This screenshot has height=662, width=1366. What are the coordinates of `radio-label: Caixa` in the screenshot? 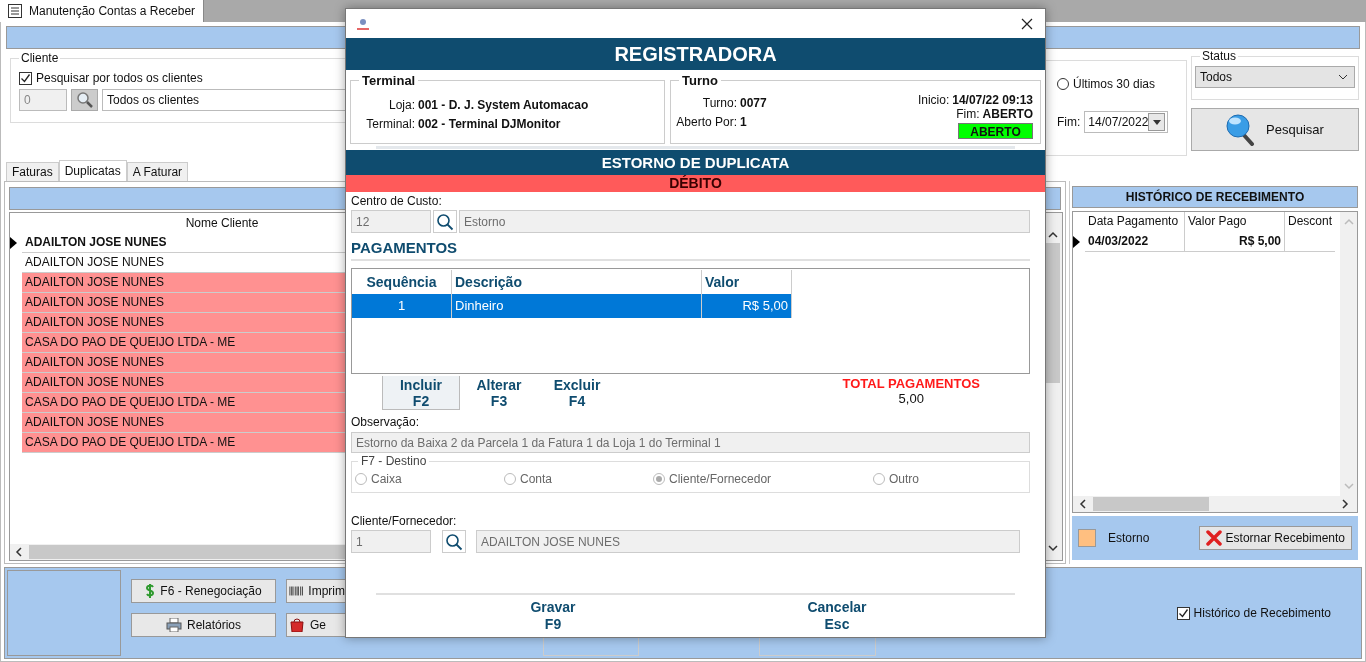 It's located at (386, 479).